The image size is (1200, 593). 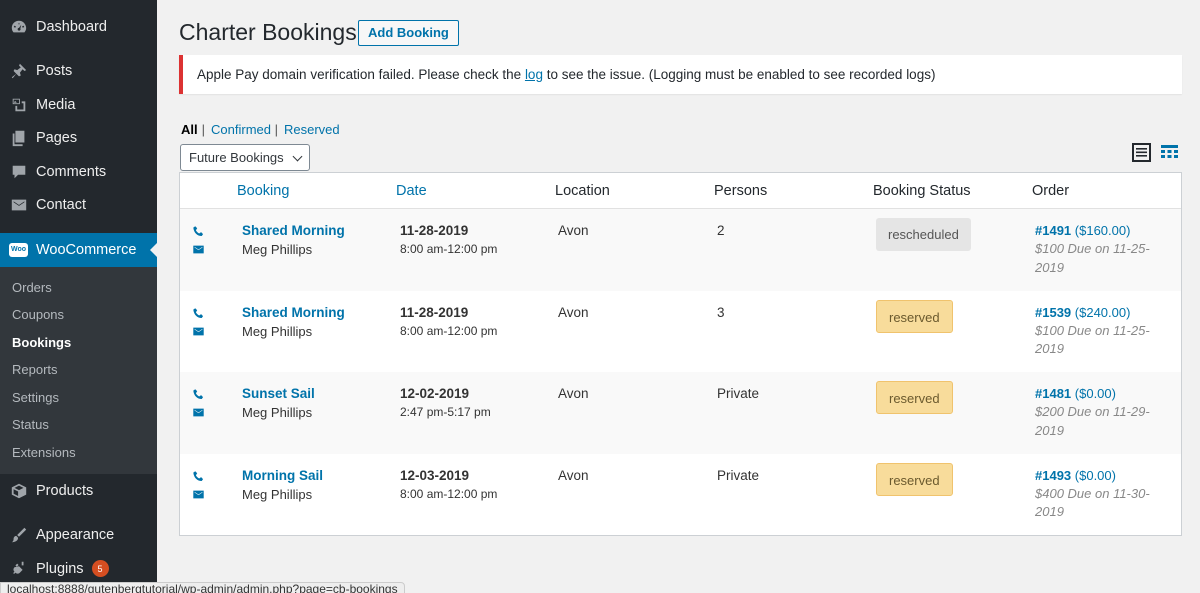 What do you see at coordinates (189, 129) in the screenshot?
I see `filter-all: All` at bounding box center [189, 129].